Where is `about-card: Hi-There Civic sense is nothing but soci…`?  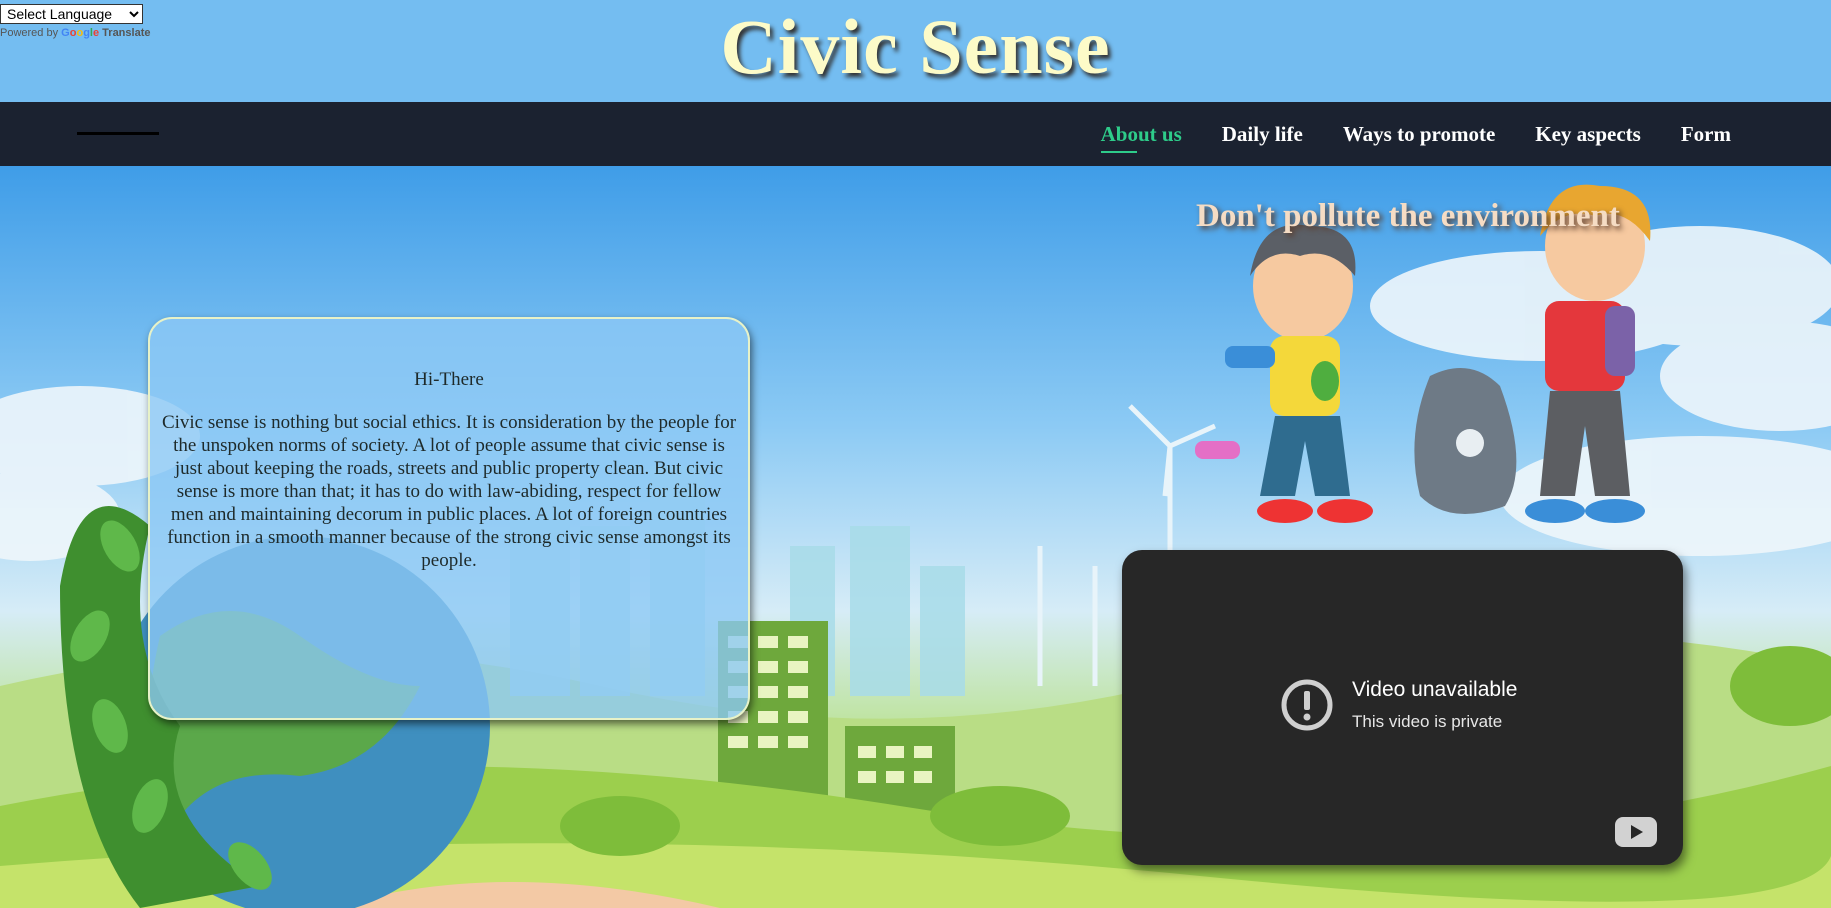
about-card: Hi-There Civic sense is nothing but soci… is located at coordinates (449, 518).